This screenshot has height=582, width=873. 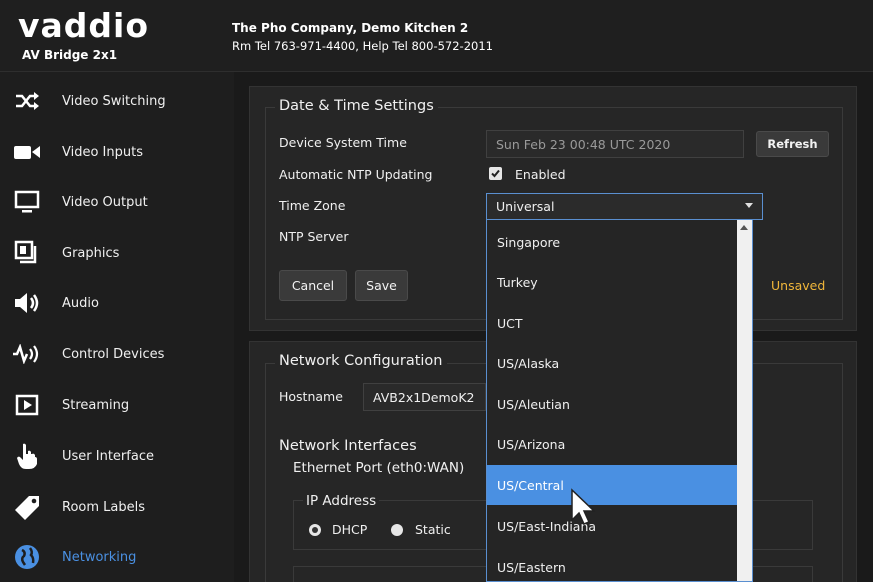 I want to click on sidebar-item-streaming: Streaming, so click(x=117, y=405).